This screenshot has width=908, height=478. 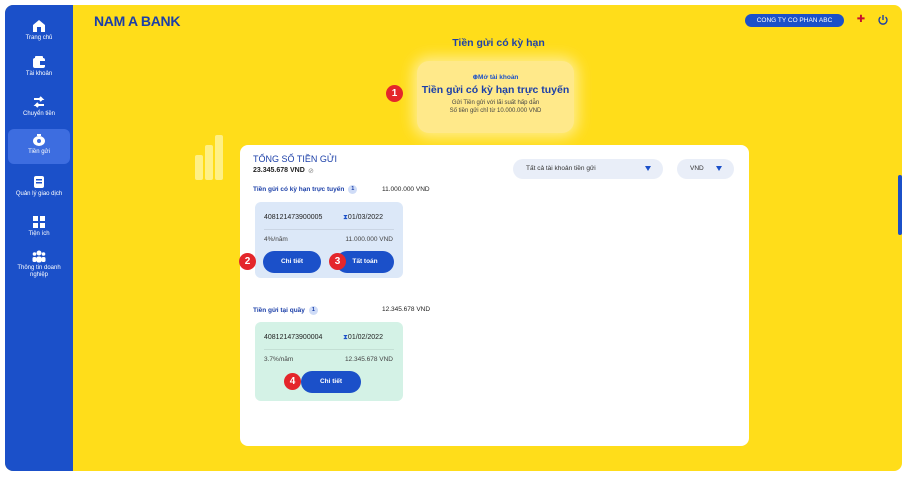 What do you see at coordinates (247, 261) in the screenshot?
I see `step-badge-2: 2` at bounding box center [247, 261].